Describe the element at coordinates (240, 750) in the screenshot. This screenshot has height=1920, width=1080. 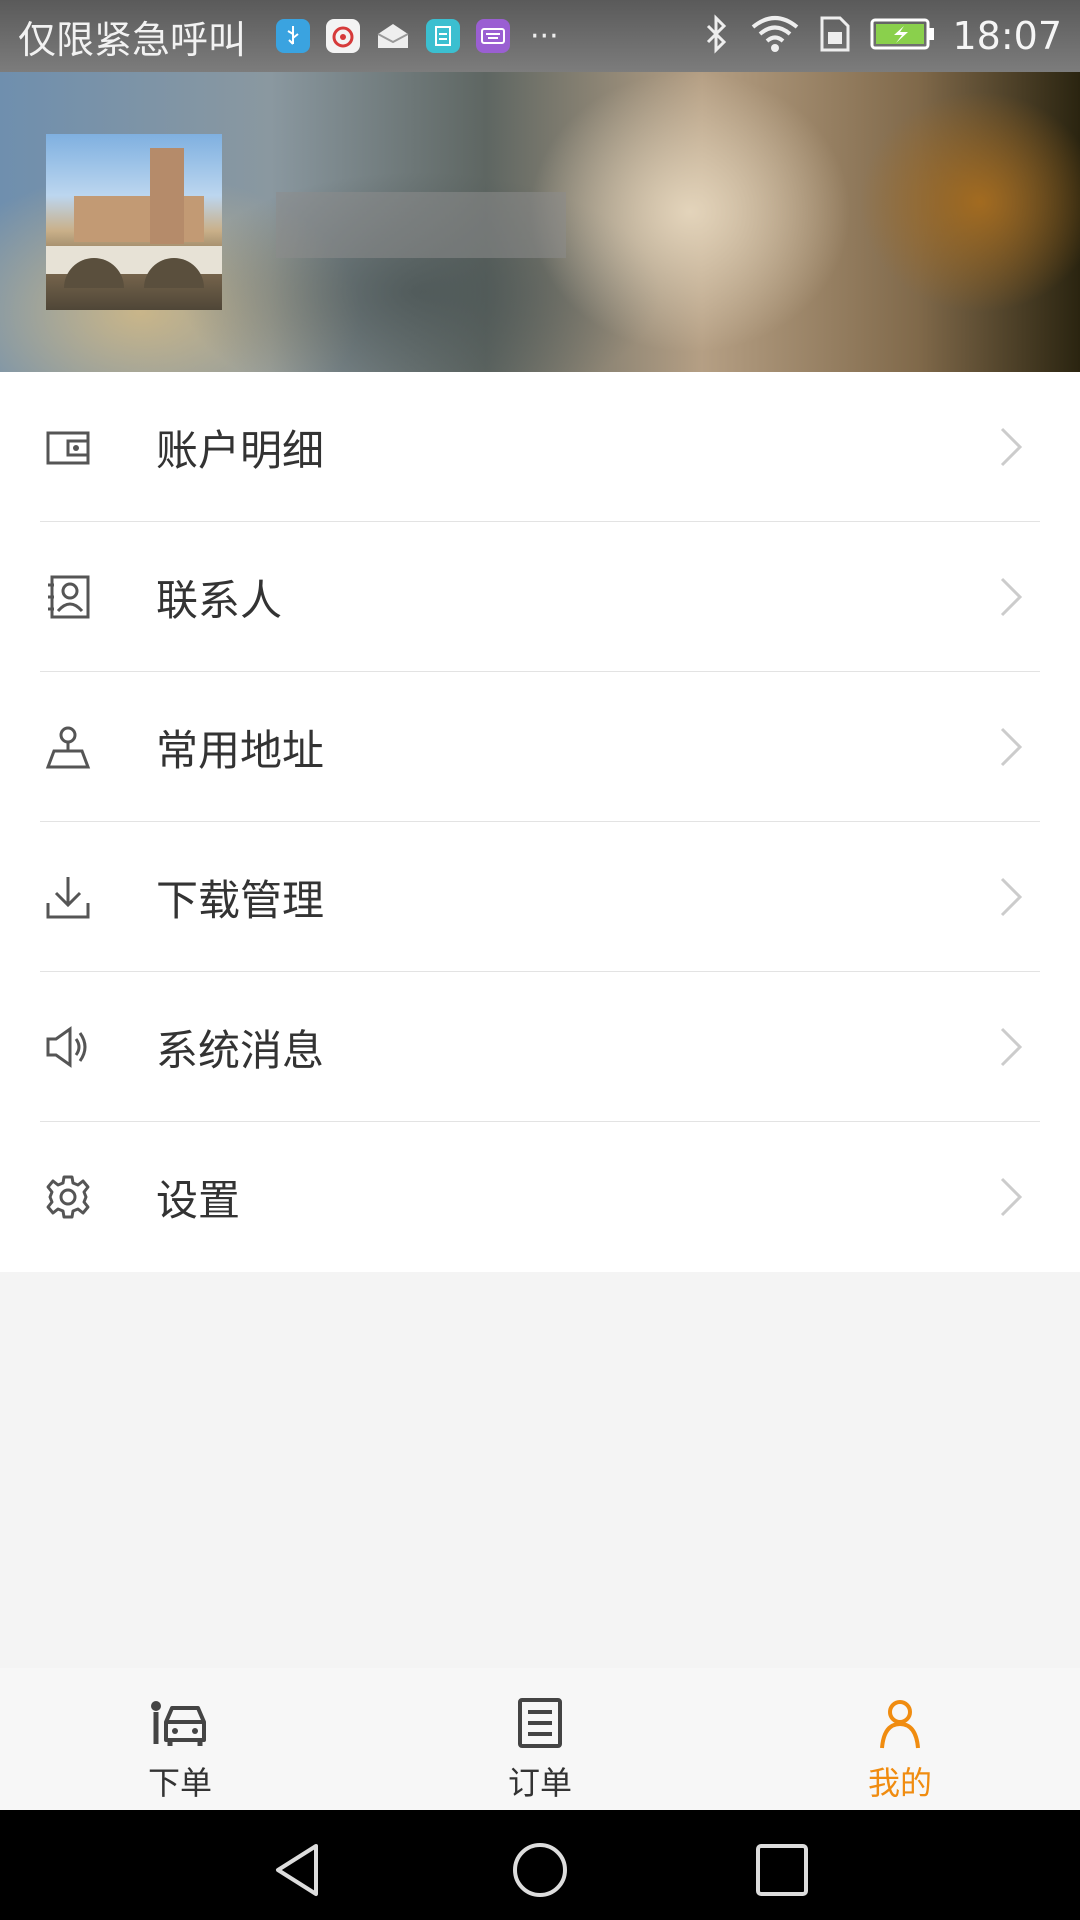
I see `menu-item-label: 常用地址` at that location.